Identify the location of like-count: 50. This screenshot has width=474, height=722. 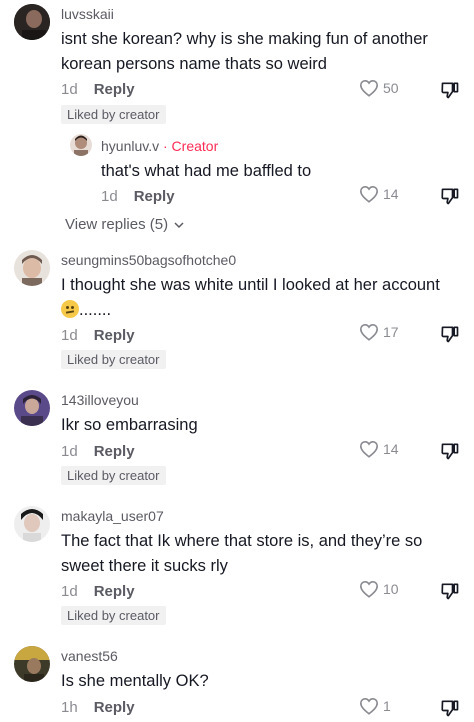
(391, 88).